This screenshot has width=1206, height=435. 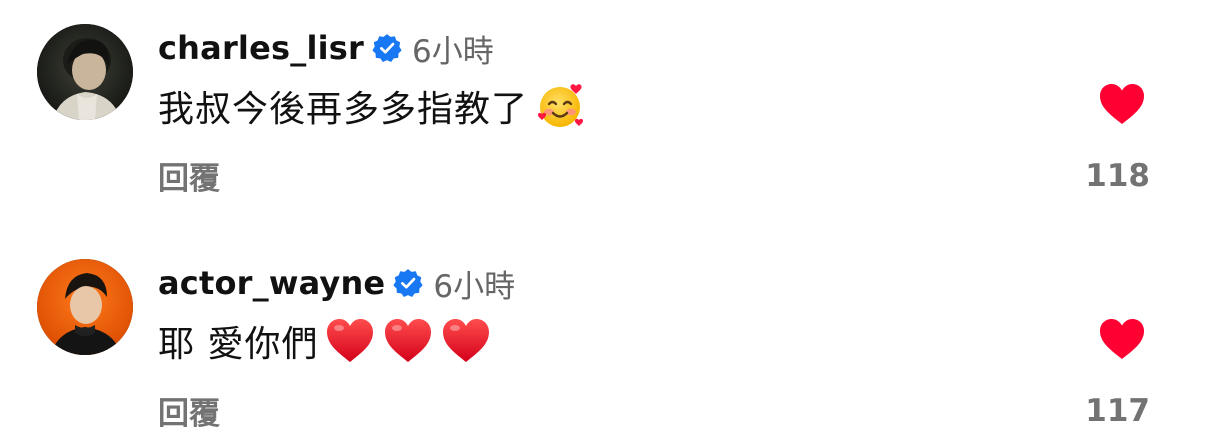 I want to click on like-count: 118, so click(x=1117, y=176).